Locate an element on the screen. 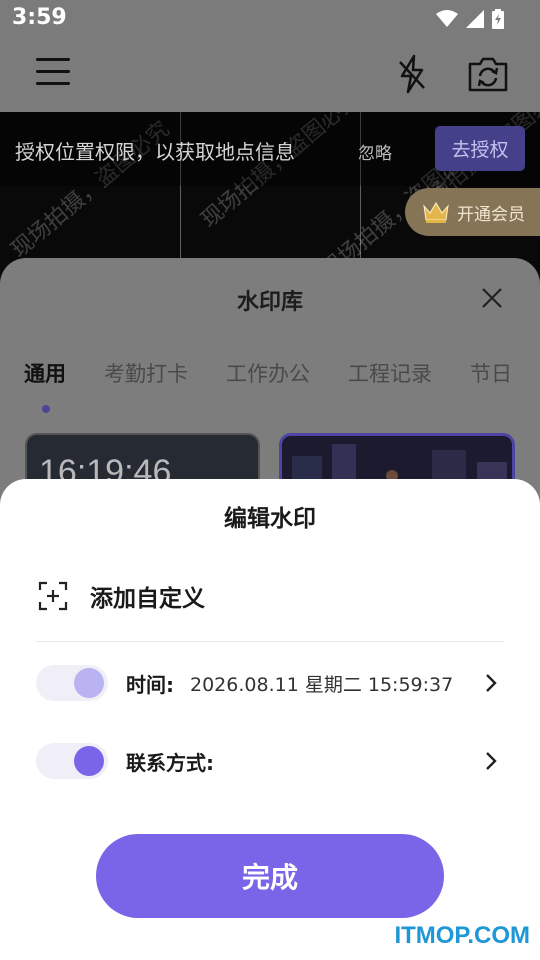  contact-toggle is located at coordinates (72, 761).